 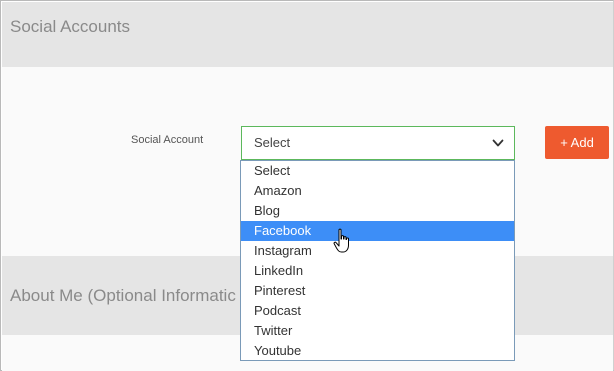 What do you see at coordinates (577, 142) in the screenshot?
I see `add-social-account-button: + Add` at bounding box center [577, 142].